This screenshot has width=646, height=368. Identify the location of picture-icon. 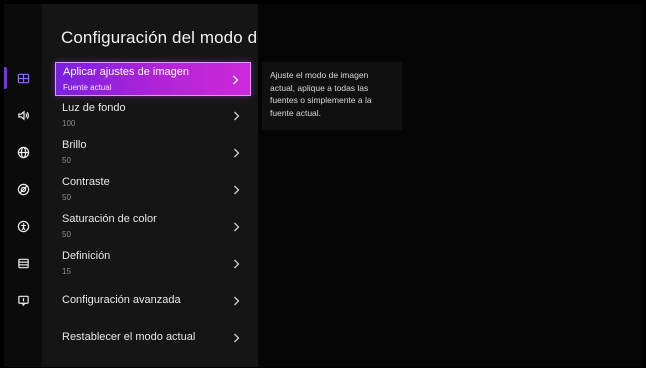
(23, 78).